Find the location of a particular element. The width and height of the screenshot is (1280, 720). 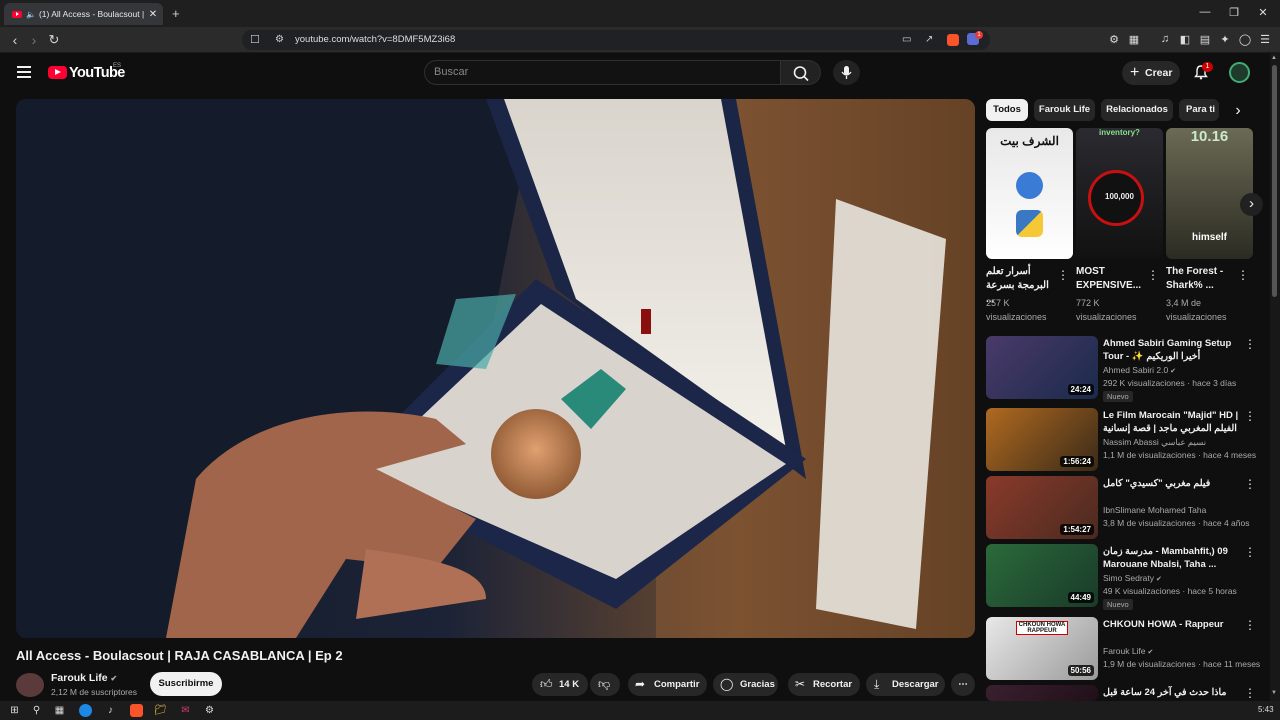

chip-relacionados: Relacionados is located at coordinates (1137, 110).